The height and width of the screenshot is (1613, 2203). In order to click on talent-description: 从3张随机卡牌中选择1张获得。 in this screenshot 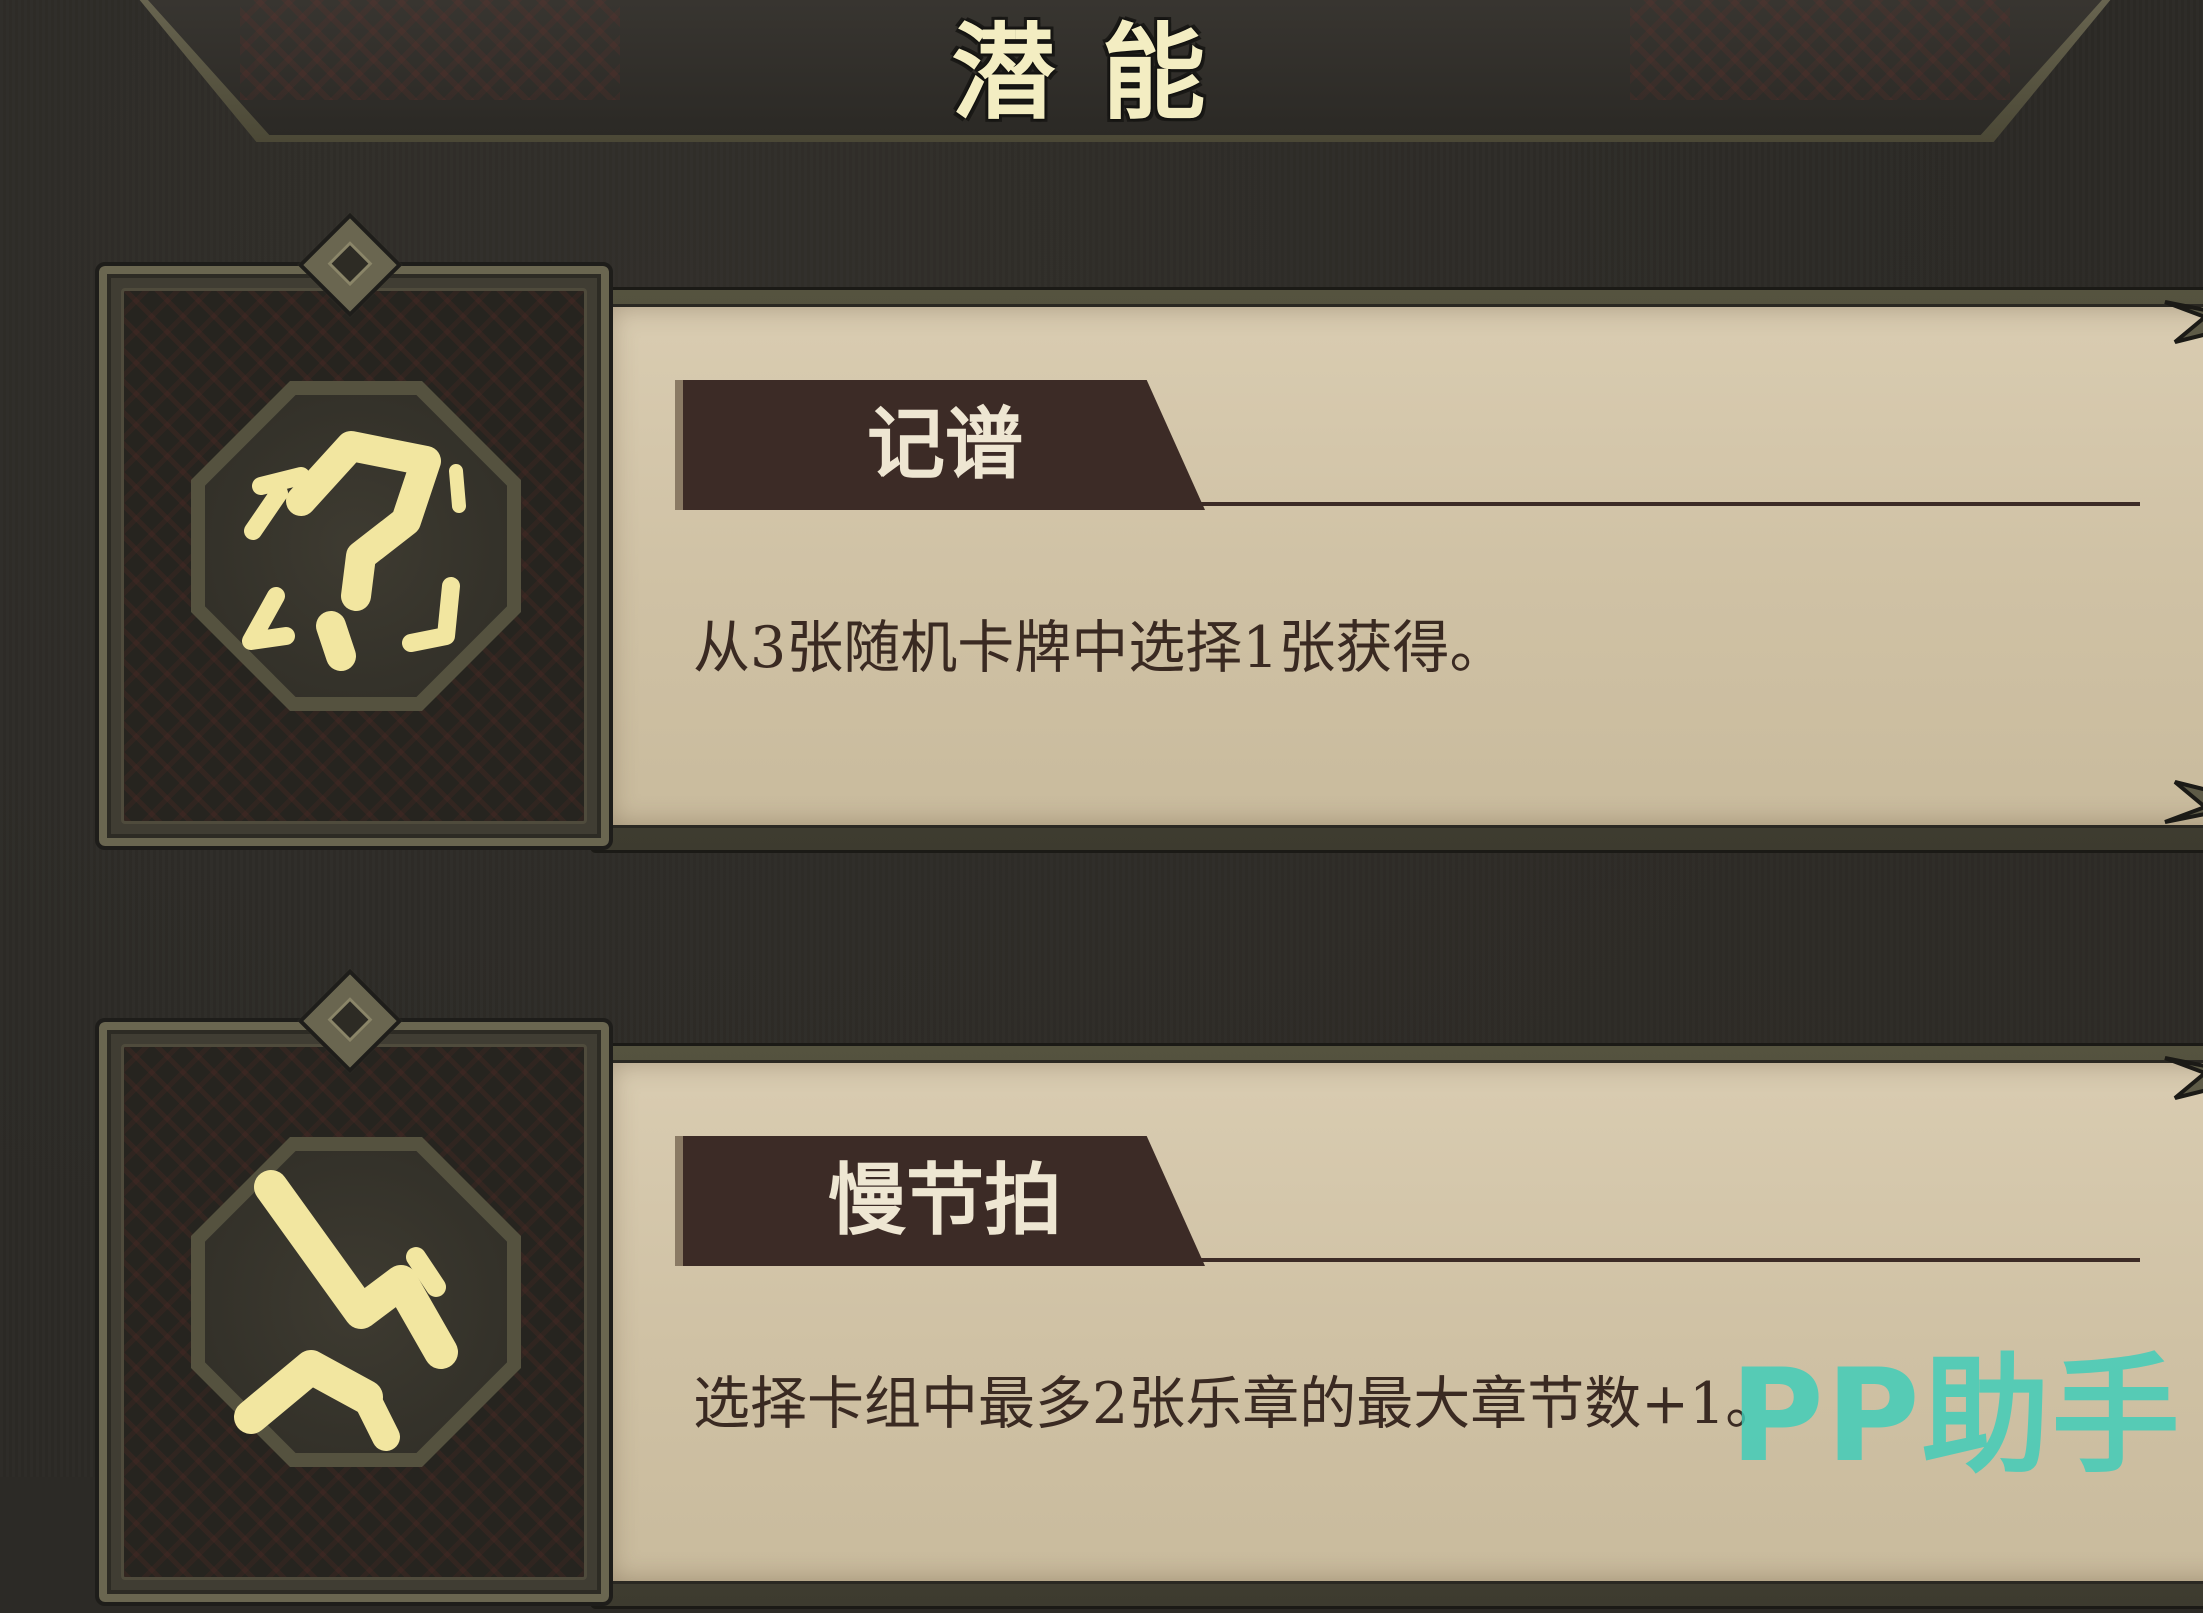, I will do `click(1100, 648)`.